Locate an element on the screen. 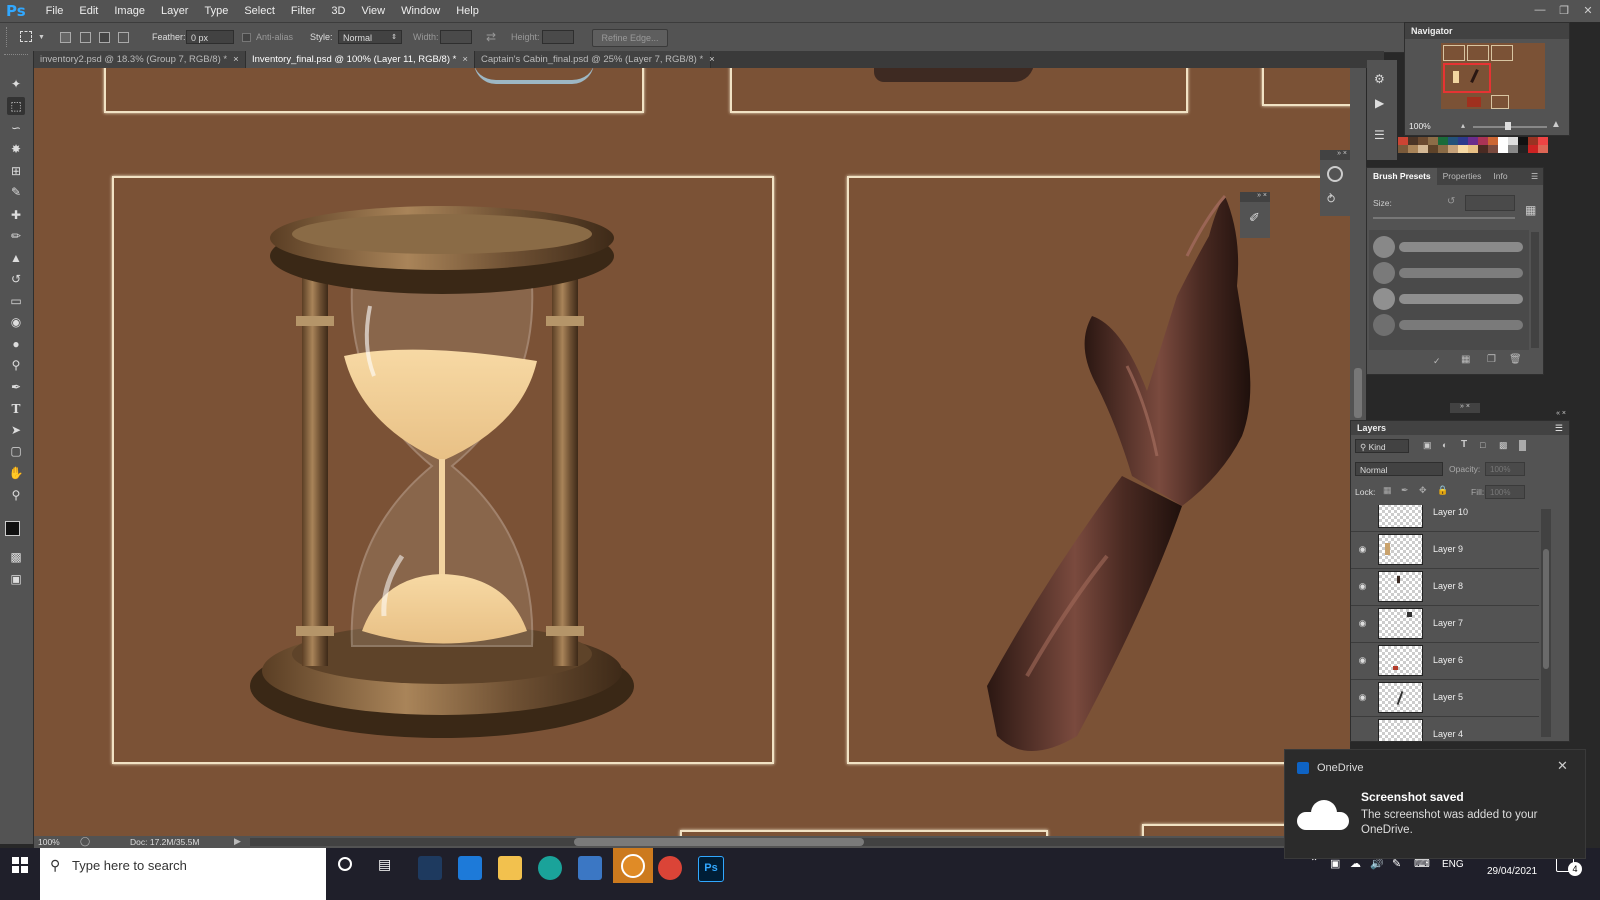  lock-position-icon: ✥ is located at coordinates (1423, 490).